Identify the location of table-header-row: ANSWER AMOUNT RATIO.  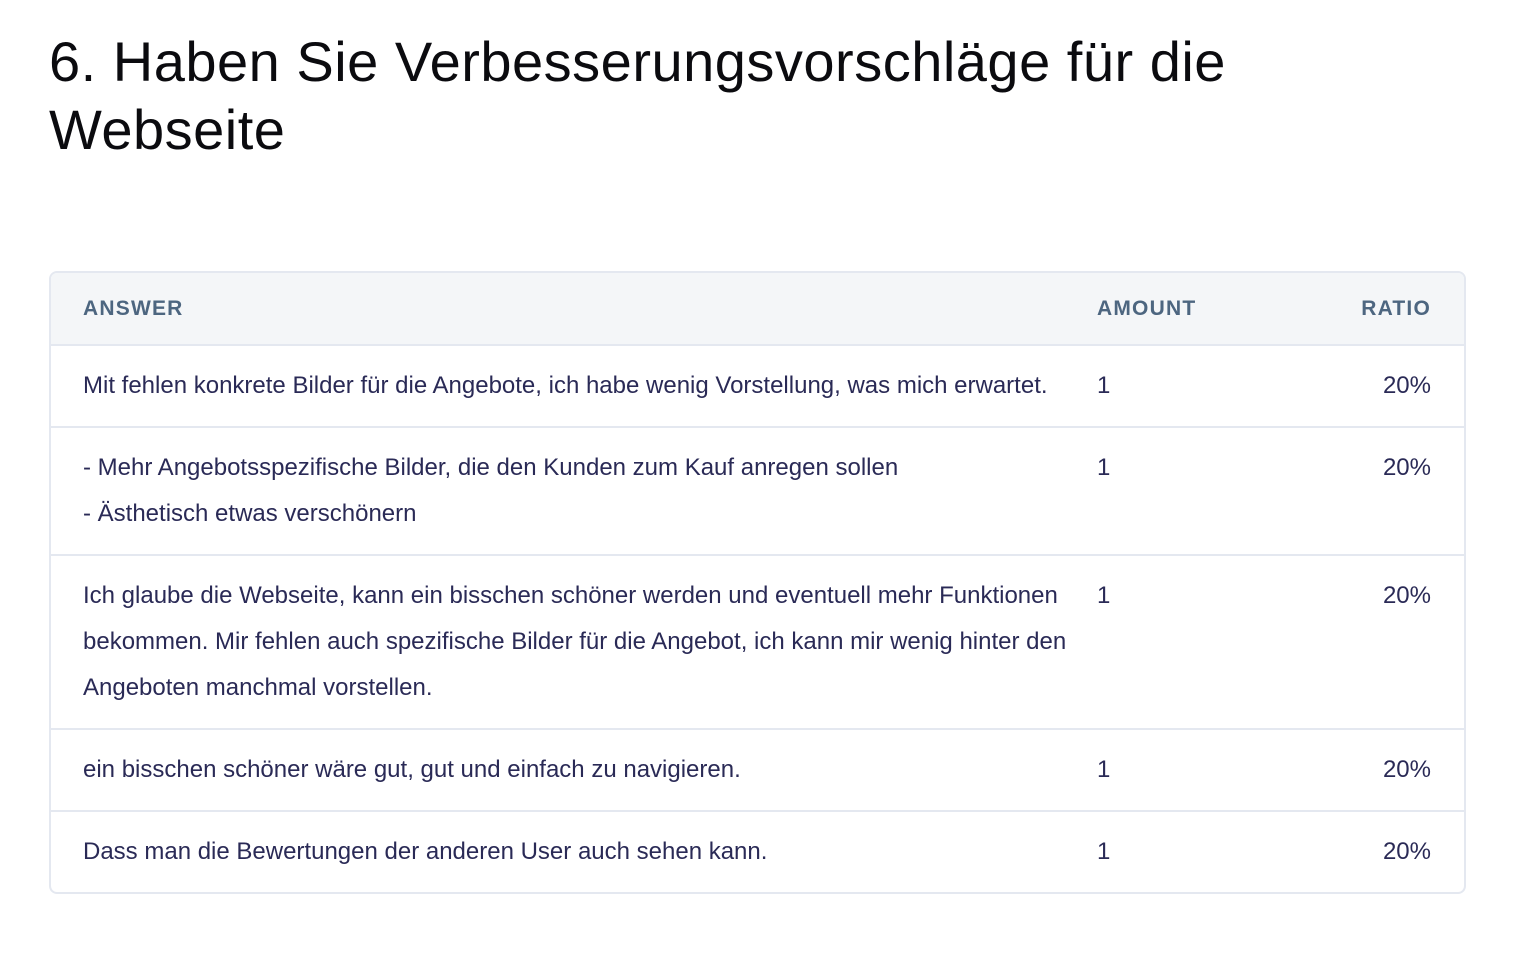
(757, 309).